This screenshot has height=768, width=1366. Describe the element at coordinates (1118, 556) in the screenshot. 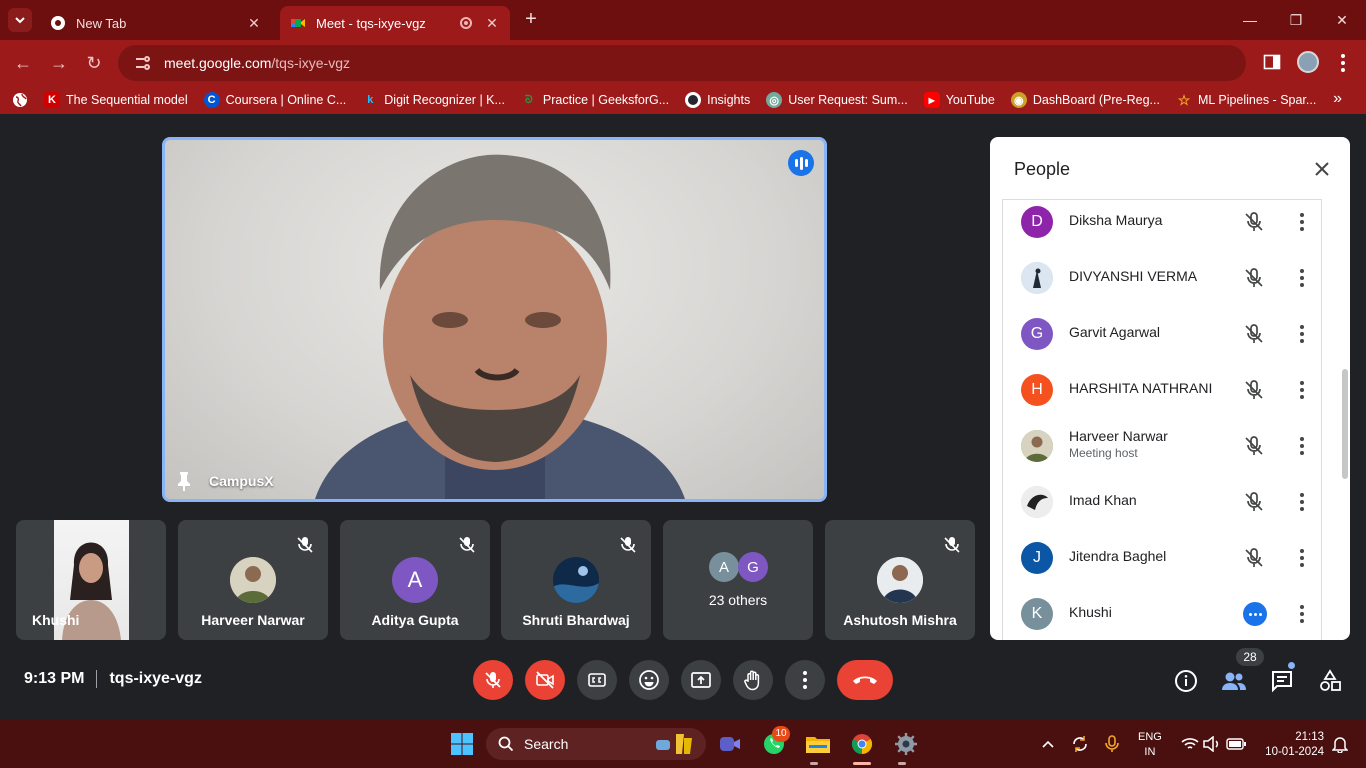

I see `participant-name: Jitendra Baghel` at that location.